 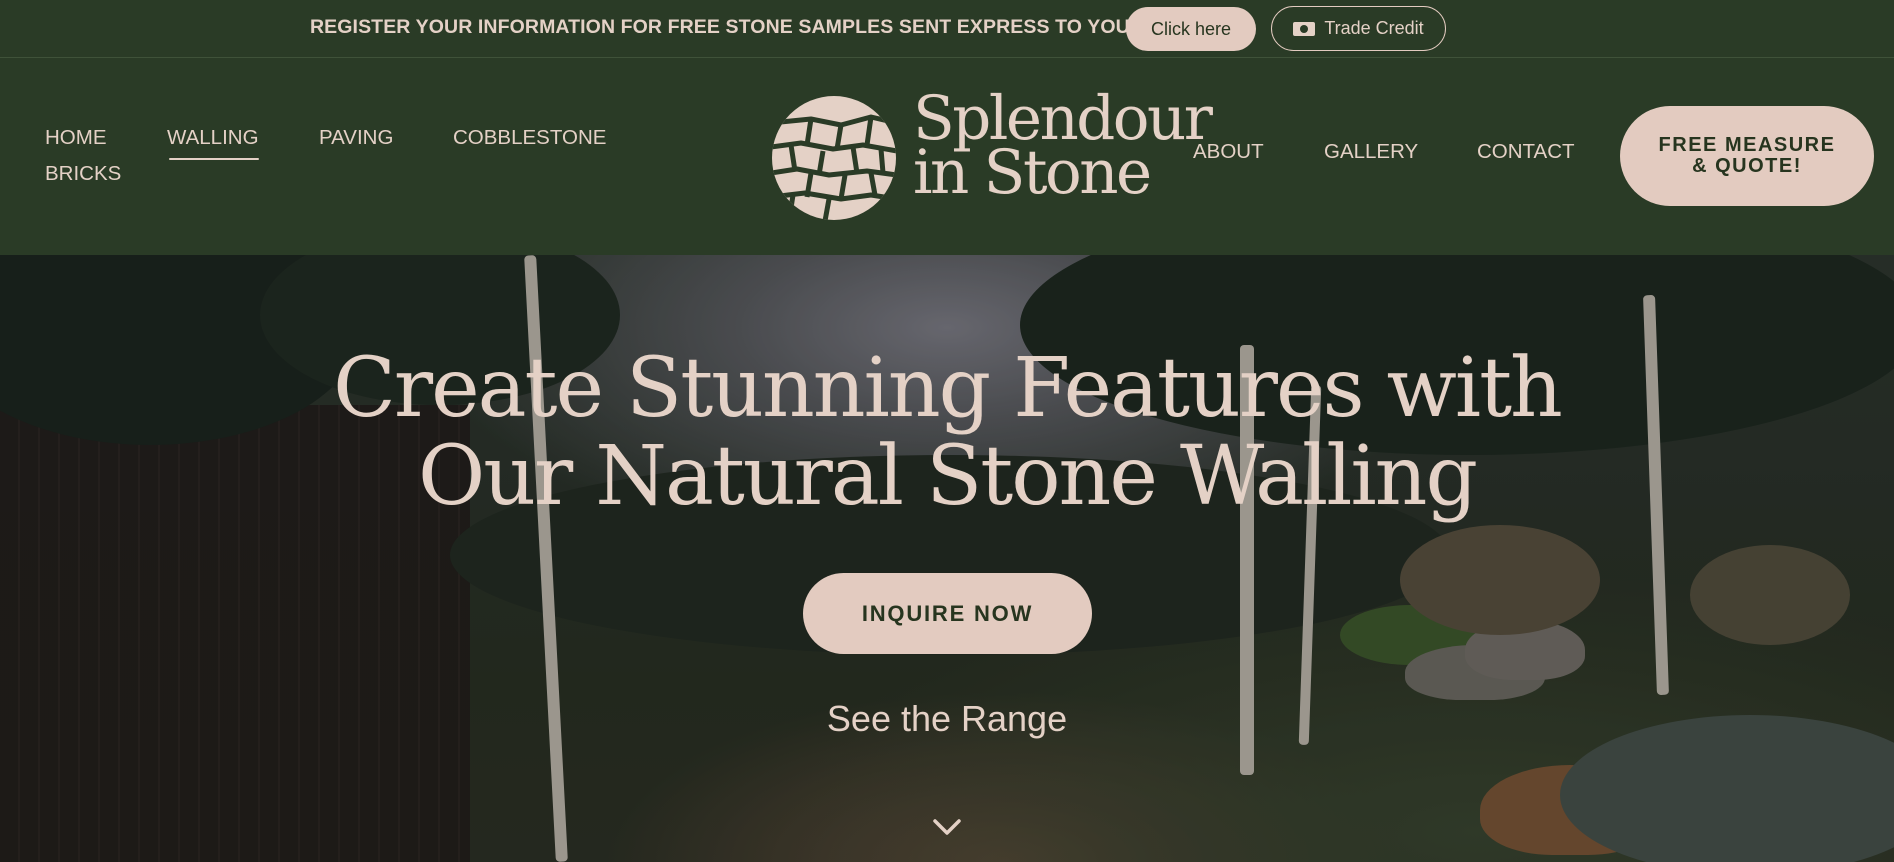 I want to click on active-nav-underline, so click(x=214, y=158).